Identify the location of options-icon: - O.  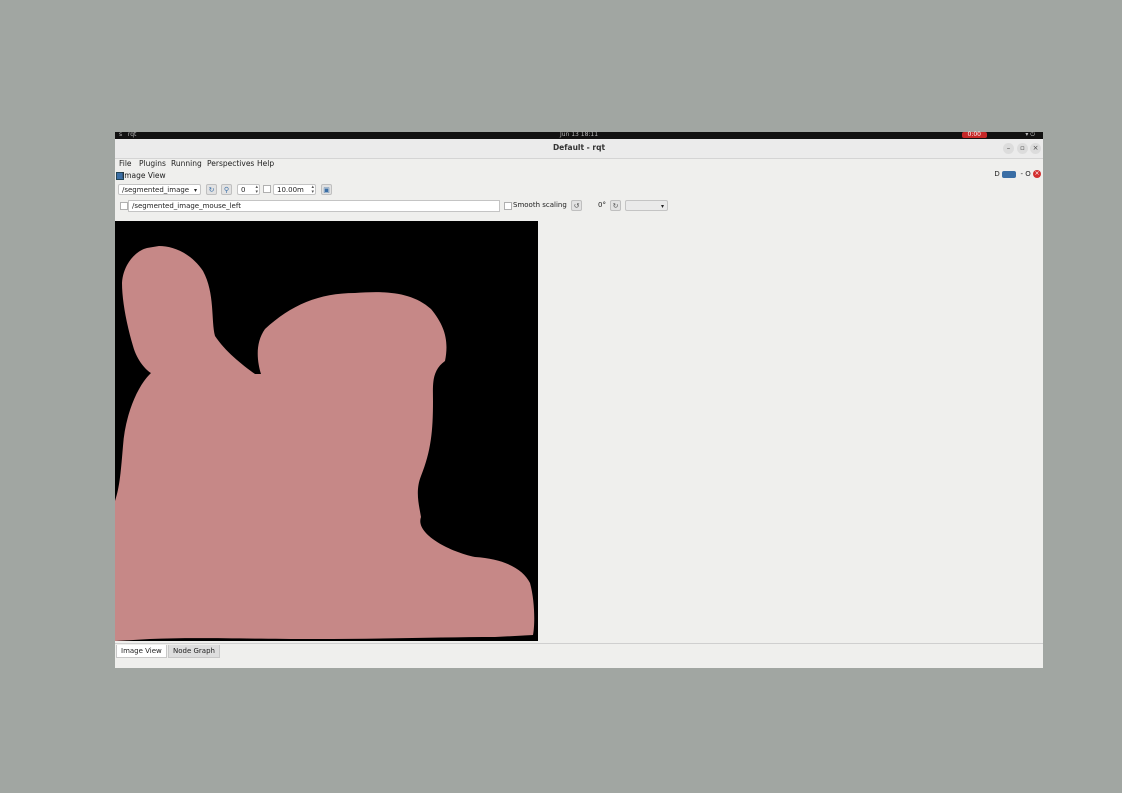
(1026, 174).